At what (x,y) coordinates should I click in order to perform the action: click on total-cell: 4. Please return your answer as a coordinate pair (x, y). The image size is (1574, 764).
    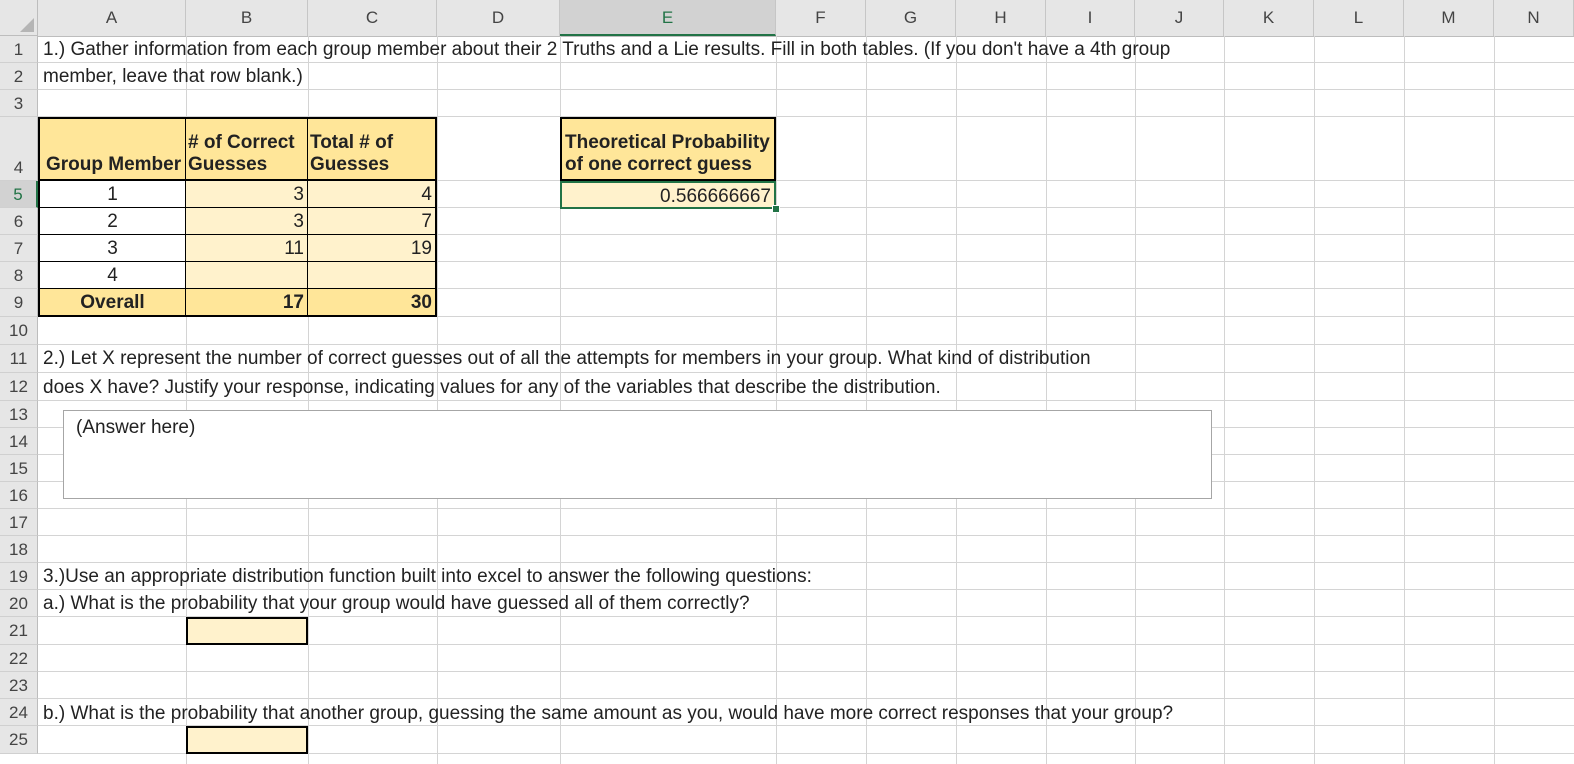
    Looking at the image, I should click on (372, 194).